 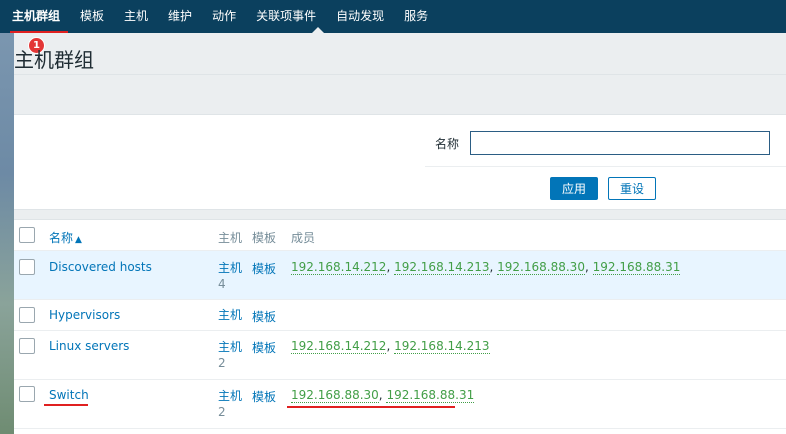 What do you see at coordinates (36, 16) in the screenshot?
I see `nav-host-groups: 主机群组` at bounding box center [36, 16].